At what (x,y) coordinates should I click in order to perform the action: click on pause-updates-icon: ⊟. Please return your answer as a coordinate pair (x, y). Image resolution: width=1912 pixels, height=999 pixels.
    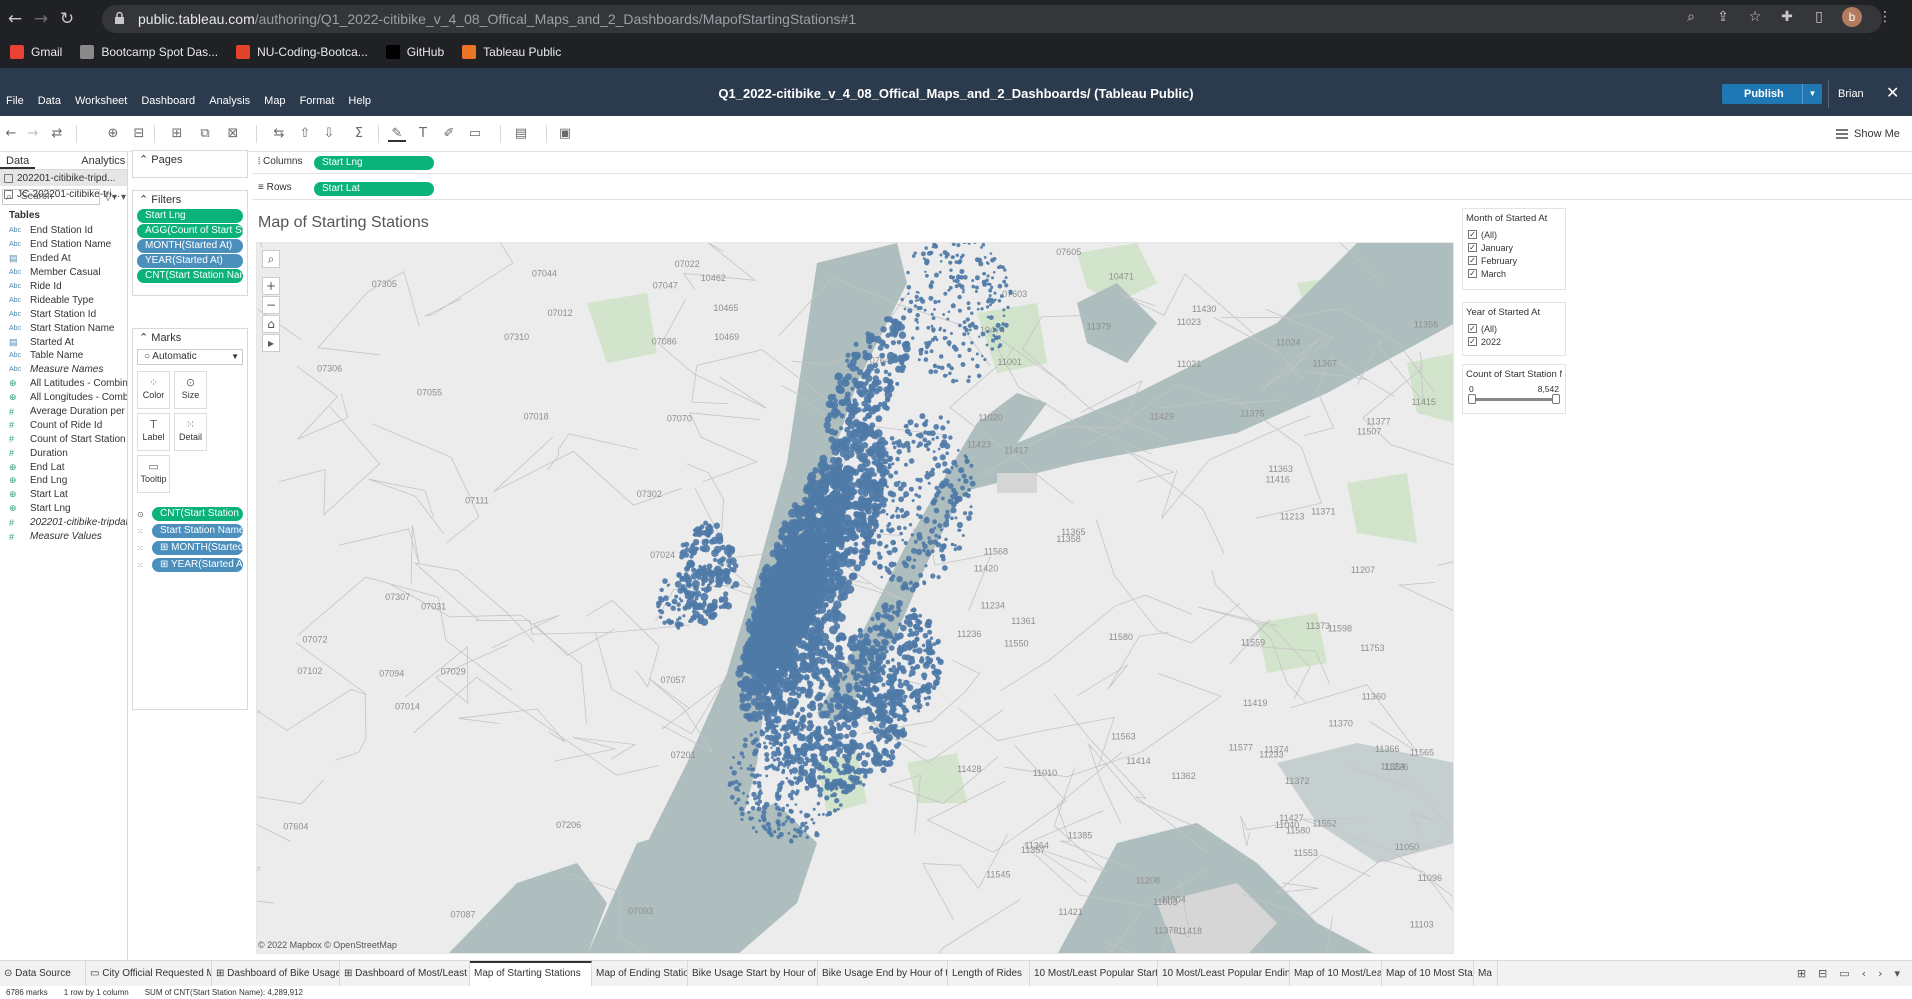
    Looking at the image, I should click on (139, 134).